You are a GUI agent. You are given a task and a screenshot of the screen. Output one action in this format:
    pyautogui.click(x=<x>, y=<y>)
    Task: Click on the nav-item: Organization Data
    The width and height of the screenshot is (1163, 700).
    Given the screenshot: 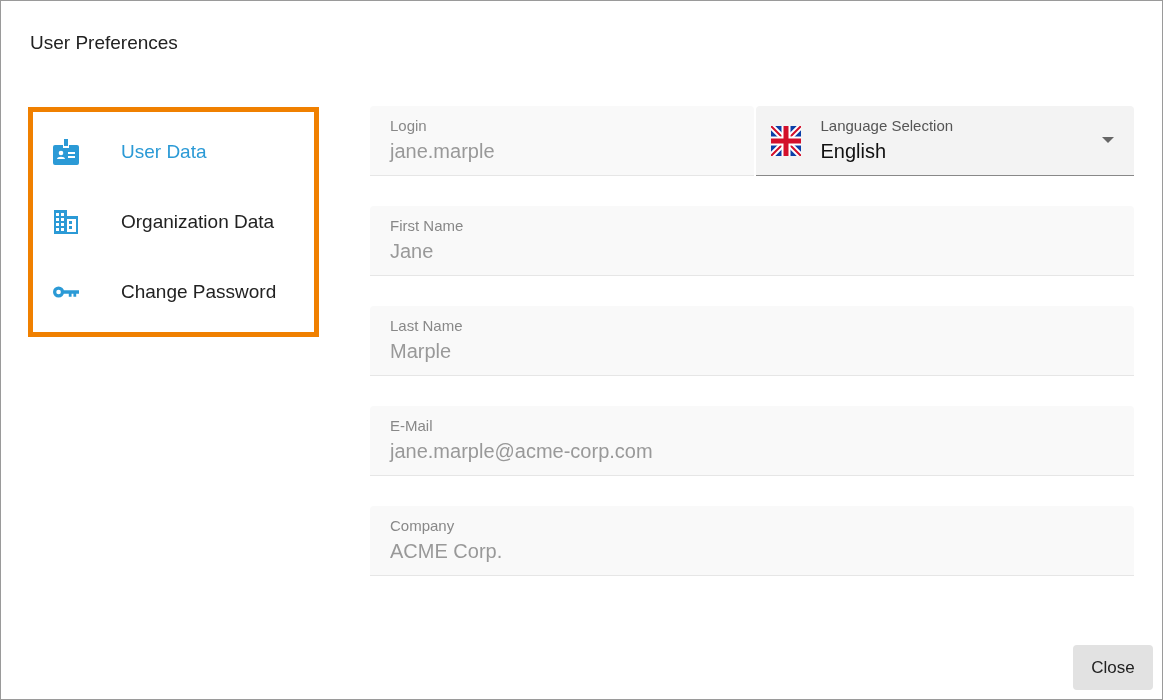 What is the action you would take?
    pyautogui.click(x=173, y=222)
    